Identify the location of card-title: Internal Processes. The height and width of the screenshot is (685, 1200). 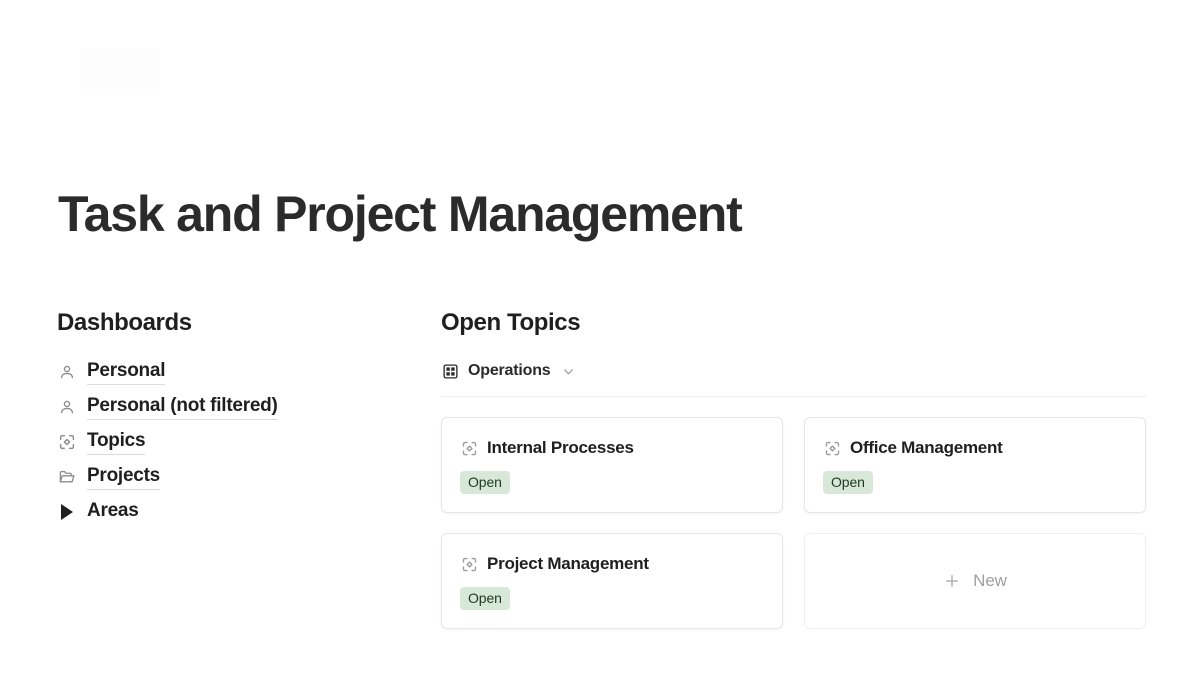
(560, 447).